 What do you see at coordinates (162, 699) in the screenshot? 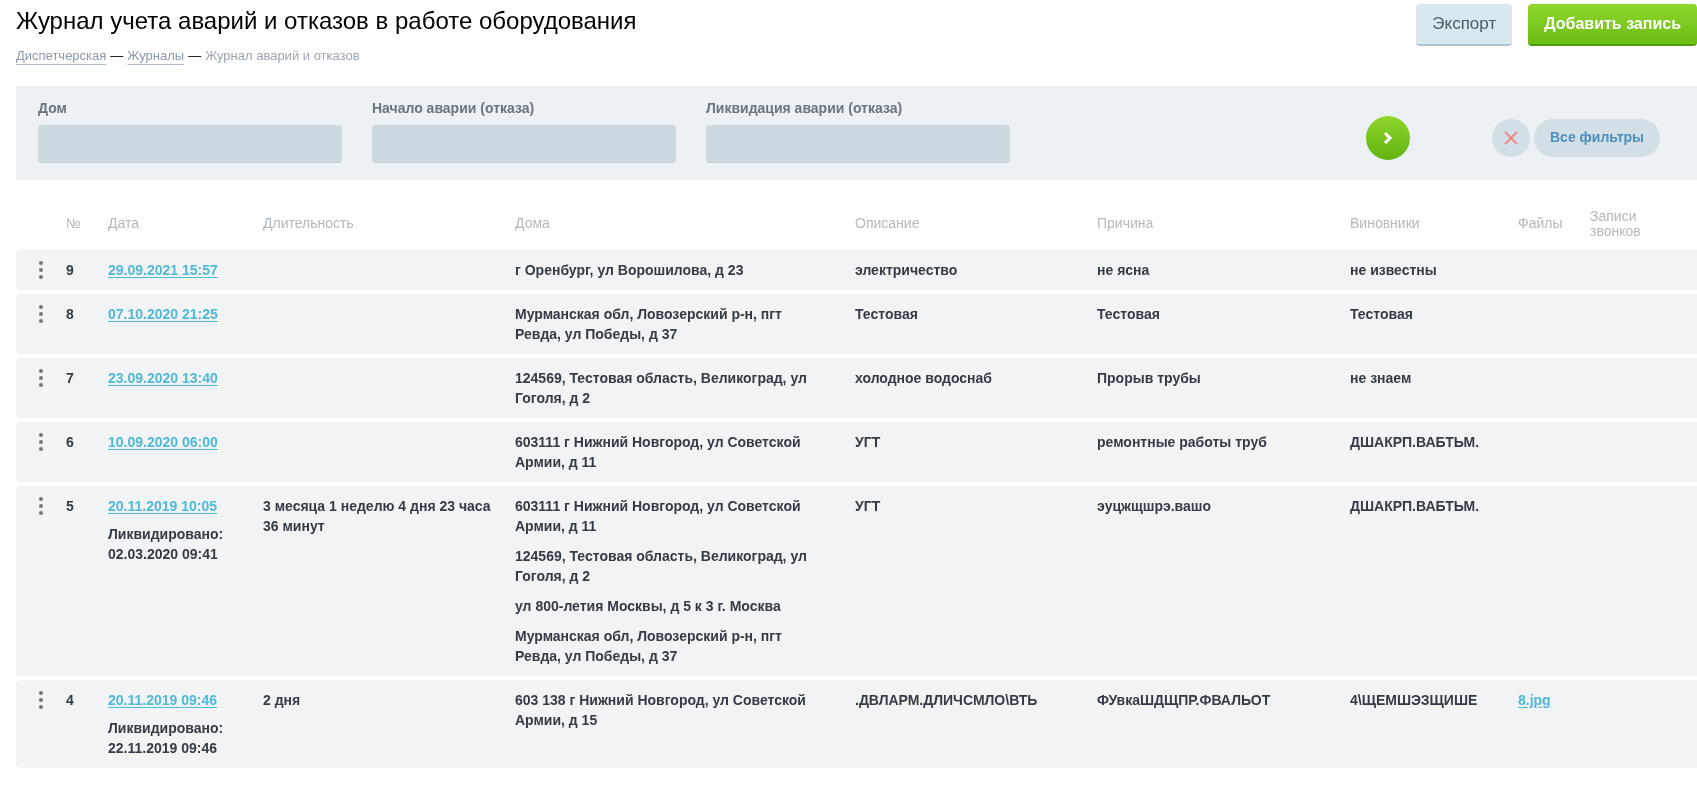
I see `date-link: 20.11.2019 09:46` at bounding box center [162, 699].